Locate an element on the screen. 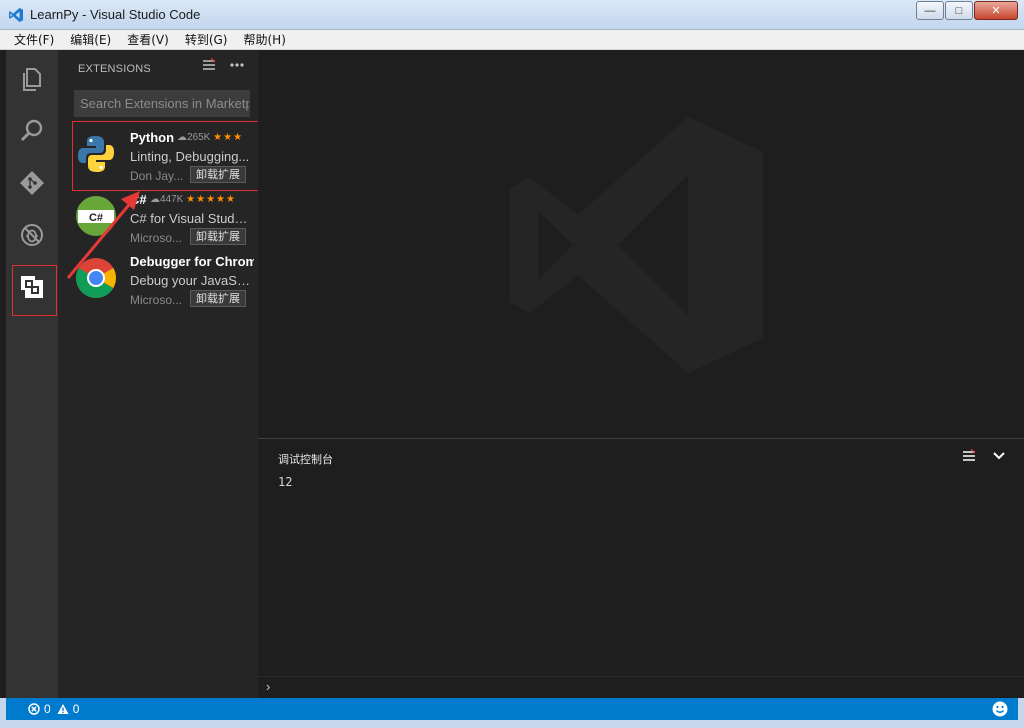 Image resolution: width=1024 pixels, height=728 pixels. extension-name: C# is located at coordinates (138, 199).